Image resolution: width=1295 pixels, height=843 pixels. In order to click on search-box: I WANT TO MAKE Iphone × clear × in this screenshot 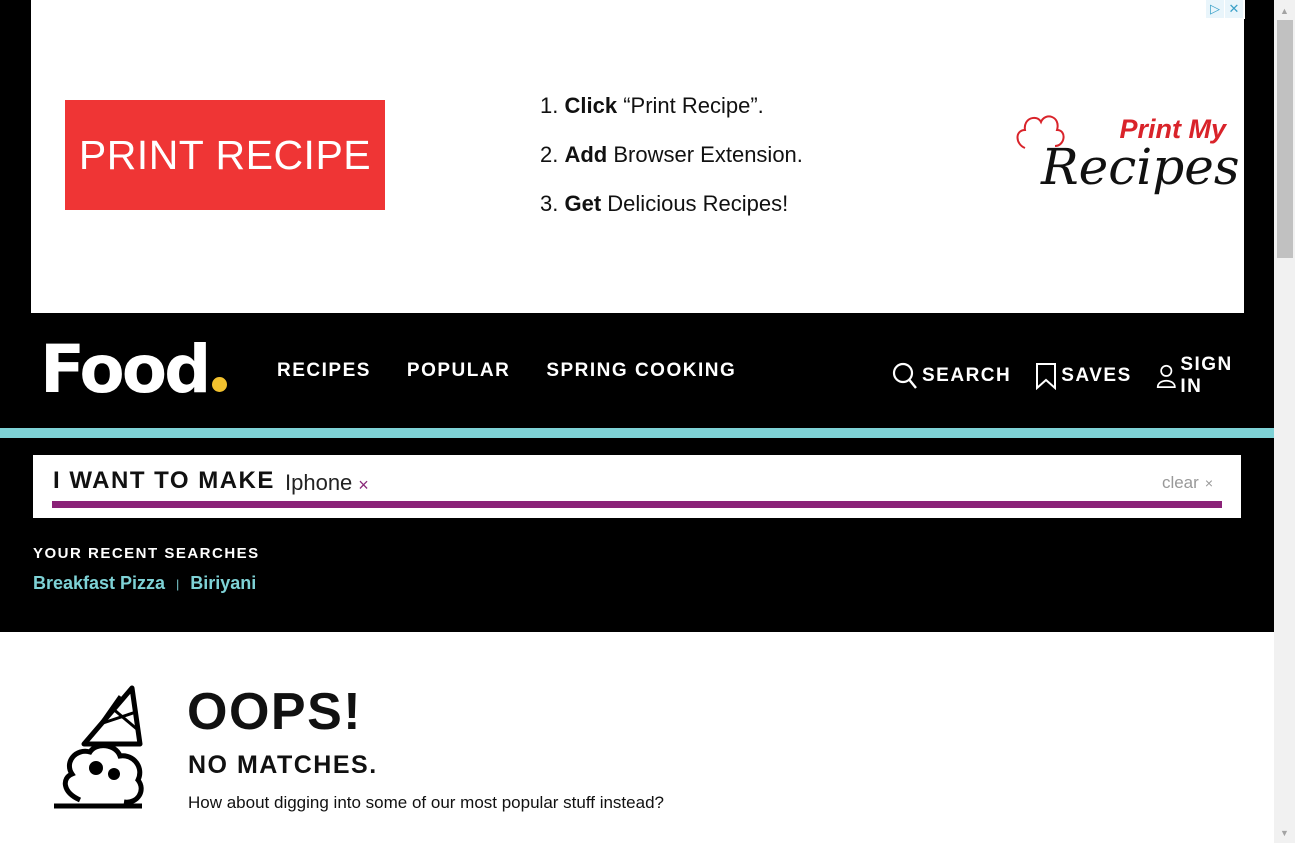, I will do `click(637, 486)`.